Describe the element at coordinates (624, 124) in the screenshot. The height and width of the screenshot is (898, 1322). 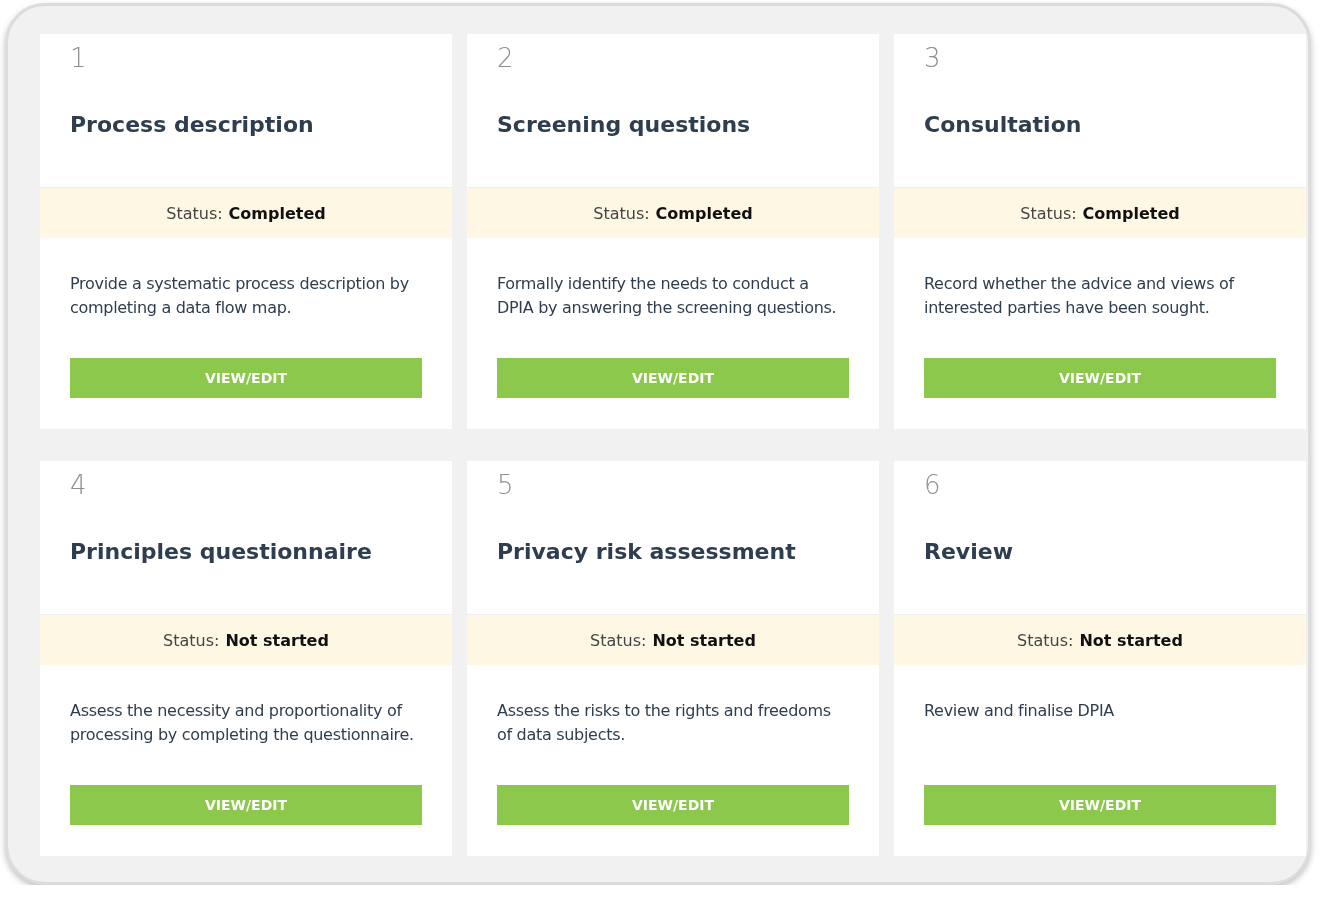
I see `step-title: Screening questions` at that location.